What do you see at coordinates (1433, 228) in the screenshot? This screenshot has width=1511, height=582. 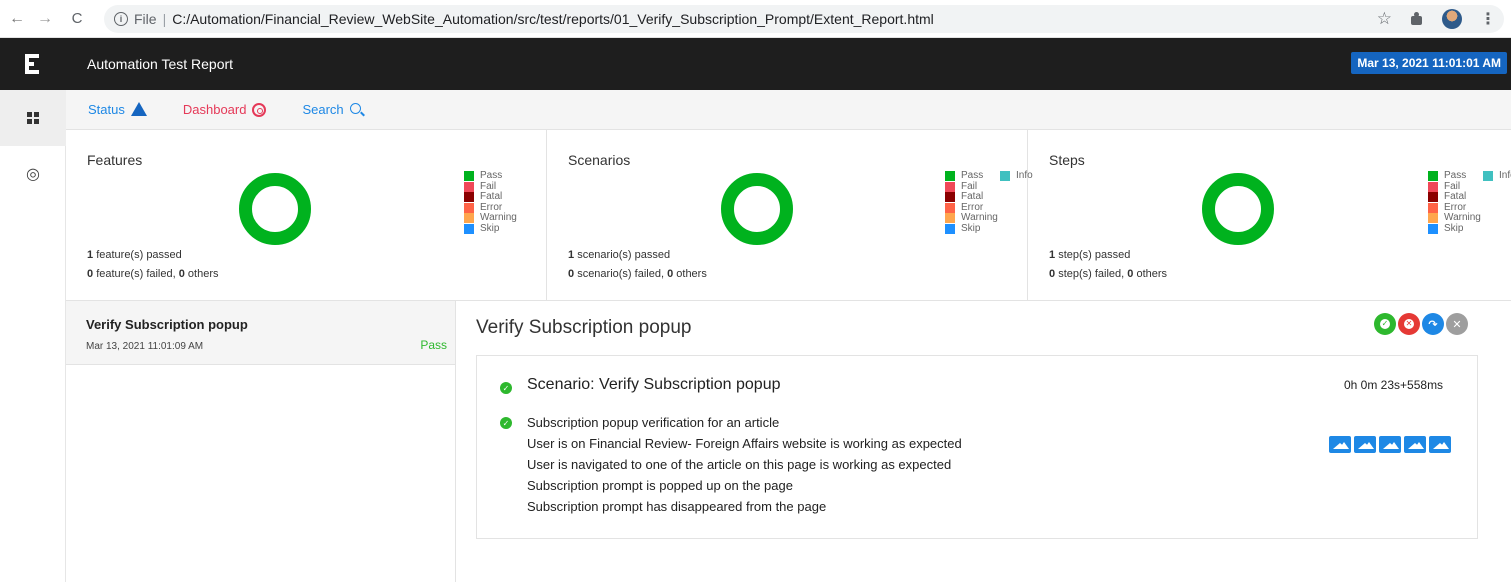 I see `skip-swatch` at bounding box center [1433, 228].